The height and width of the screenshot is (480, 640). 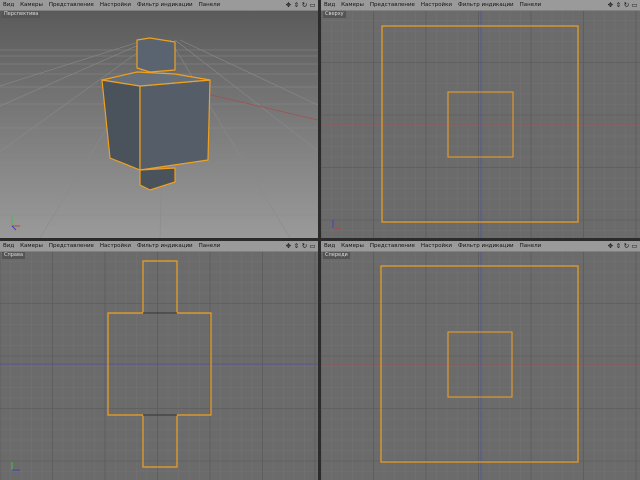 What do you see at coordinates (336, 255) in the screenshot?
I see `viewport-label: Спереди` at bounding box center [336, 255].